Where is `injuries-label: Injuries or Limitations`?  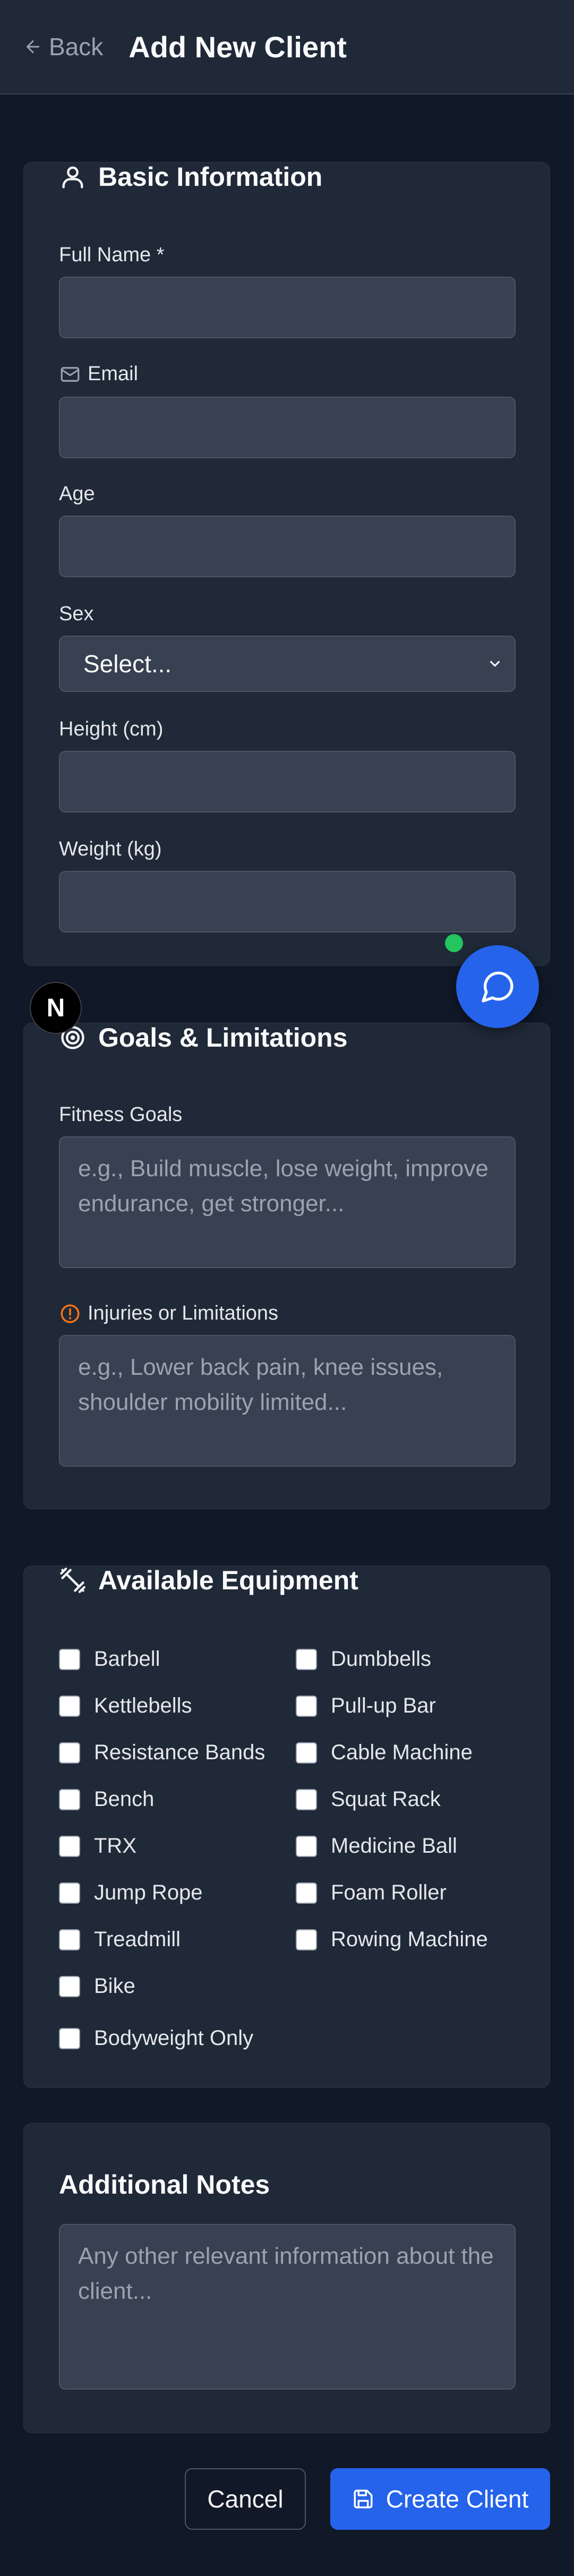
injuries-label: Injuries or Limitations is located at coordinates (168, 1313).